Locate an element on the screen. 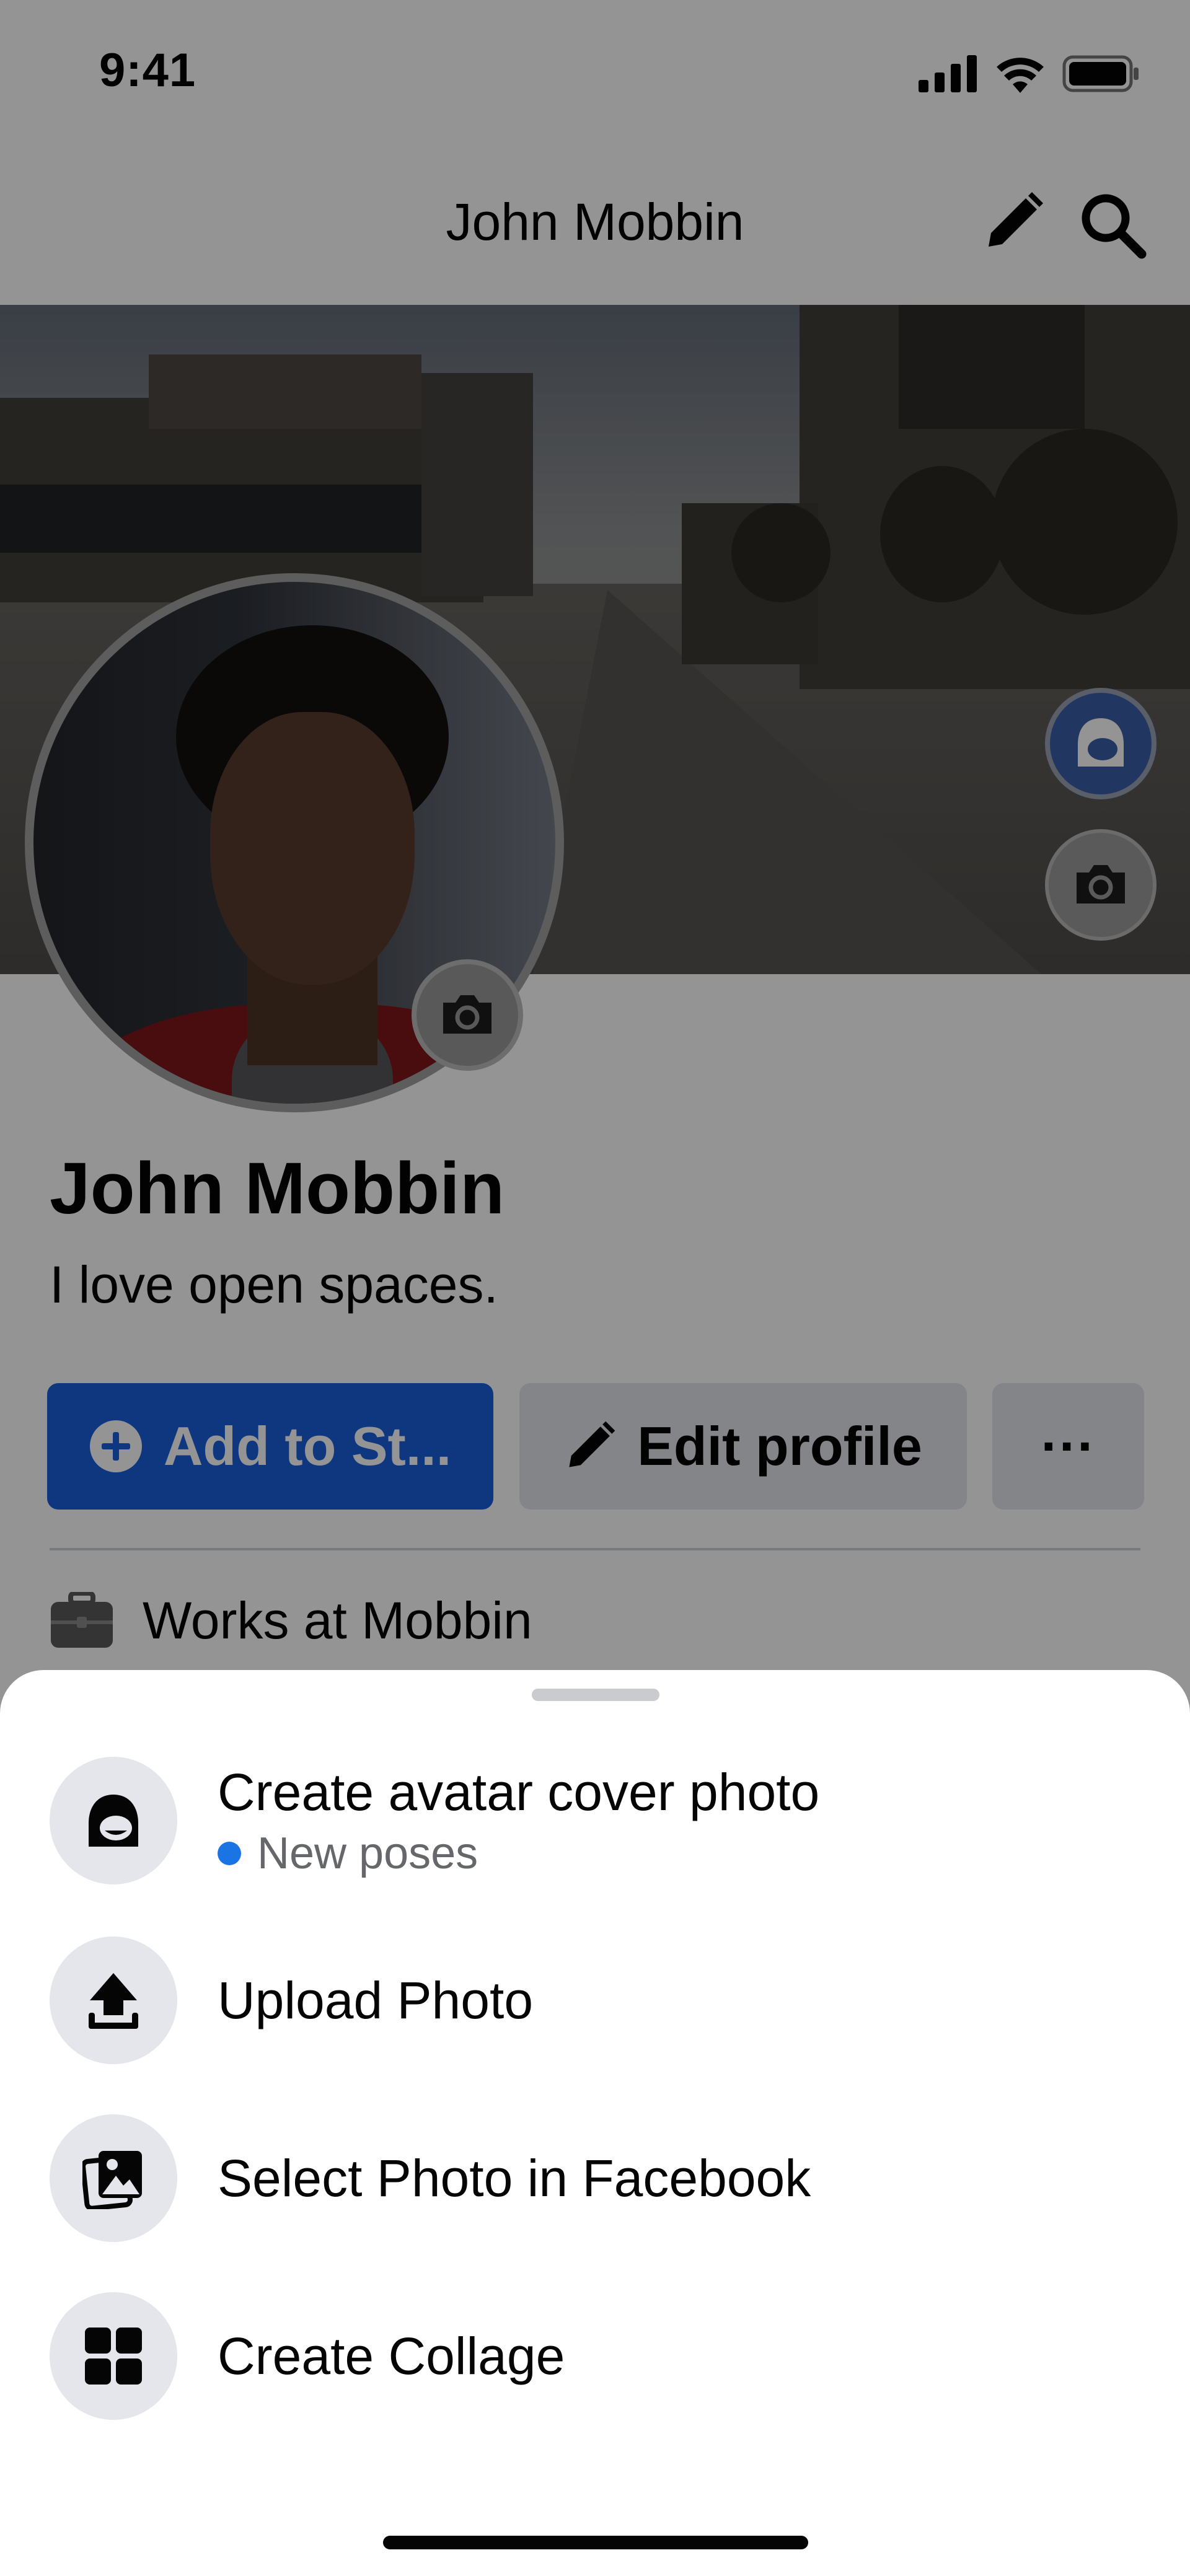  sheet-grabber is located at coordinates (595, 1695).